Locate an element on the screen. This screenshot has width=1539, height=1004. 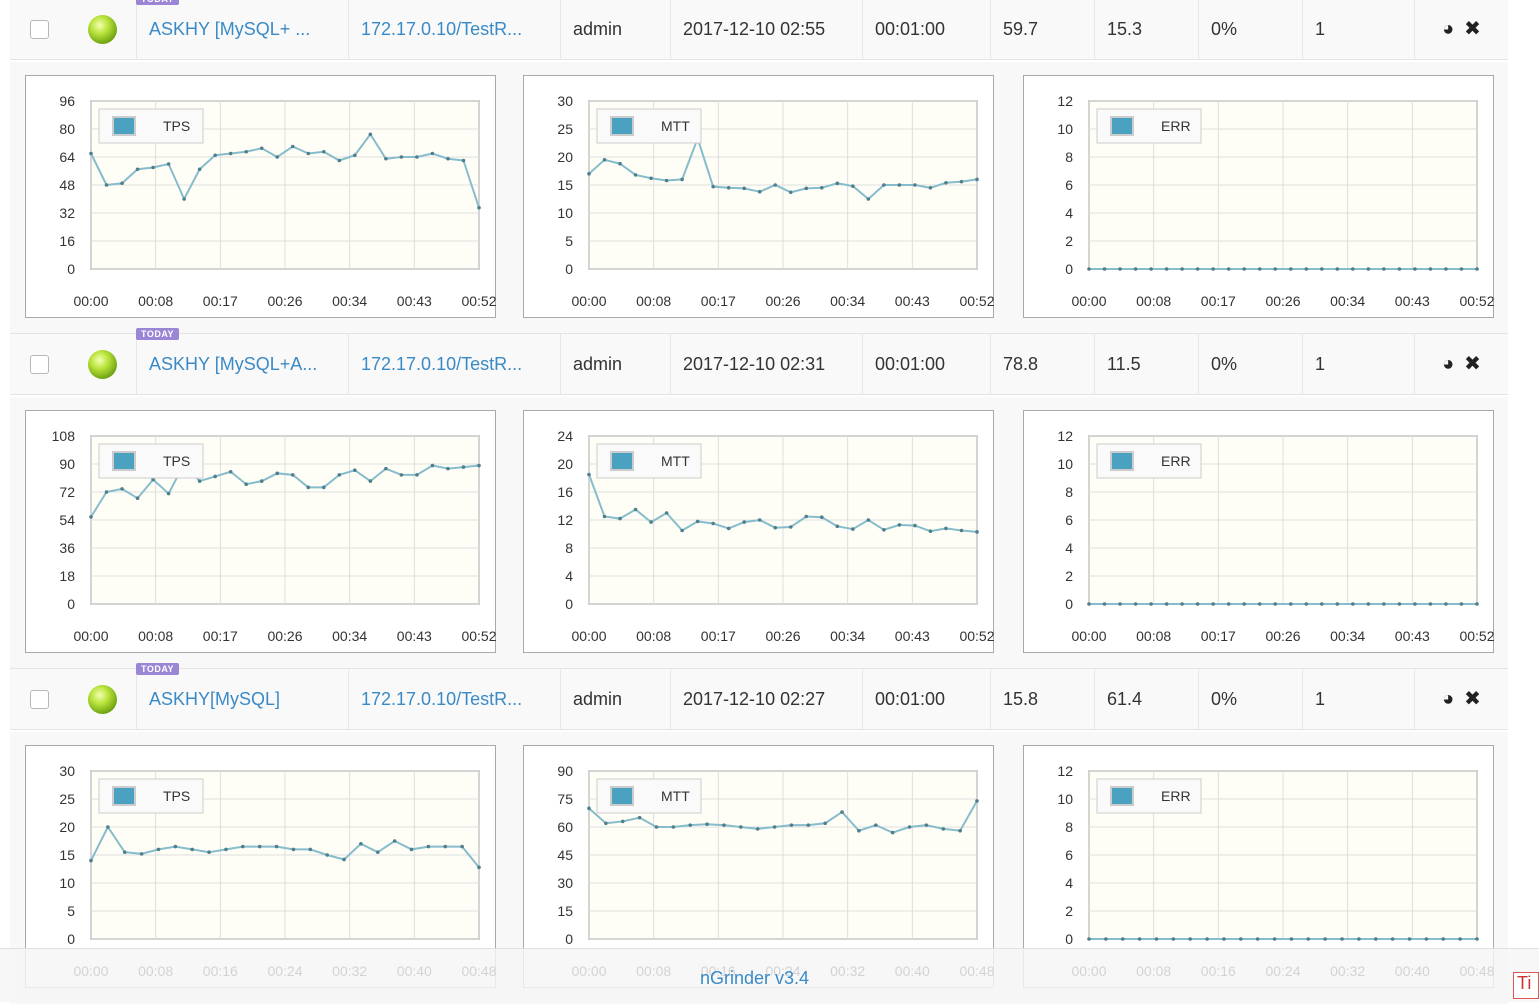
tps-cell: 59.7 is located at coordinates (1021, 28).